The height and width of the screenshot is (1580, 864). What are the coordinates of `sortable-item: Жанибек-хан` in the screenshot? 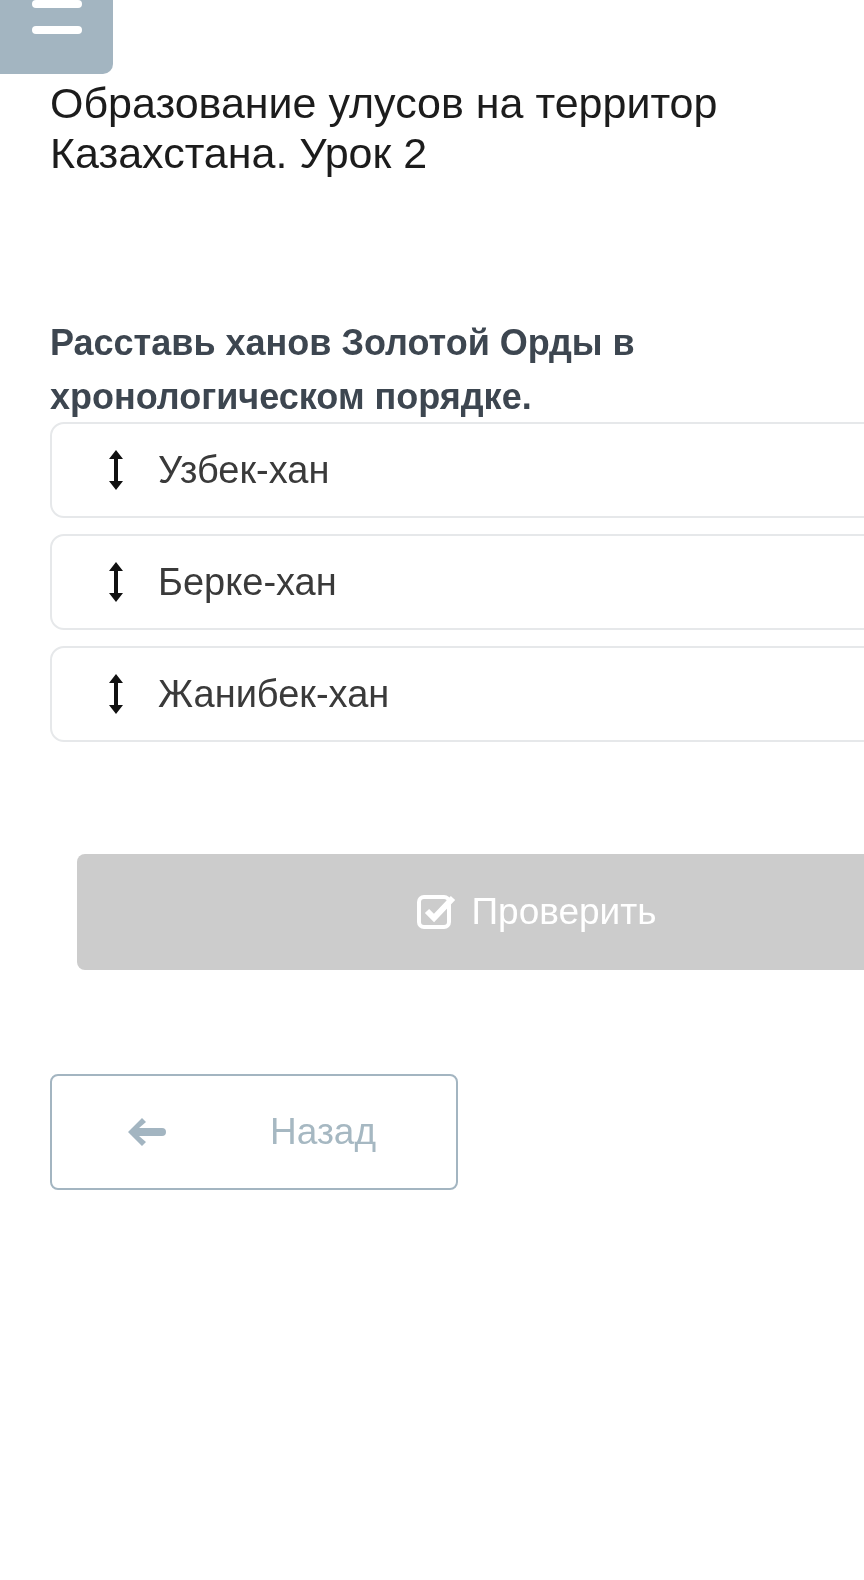 It's located at (457, 694).